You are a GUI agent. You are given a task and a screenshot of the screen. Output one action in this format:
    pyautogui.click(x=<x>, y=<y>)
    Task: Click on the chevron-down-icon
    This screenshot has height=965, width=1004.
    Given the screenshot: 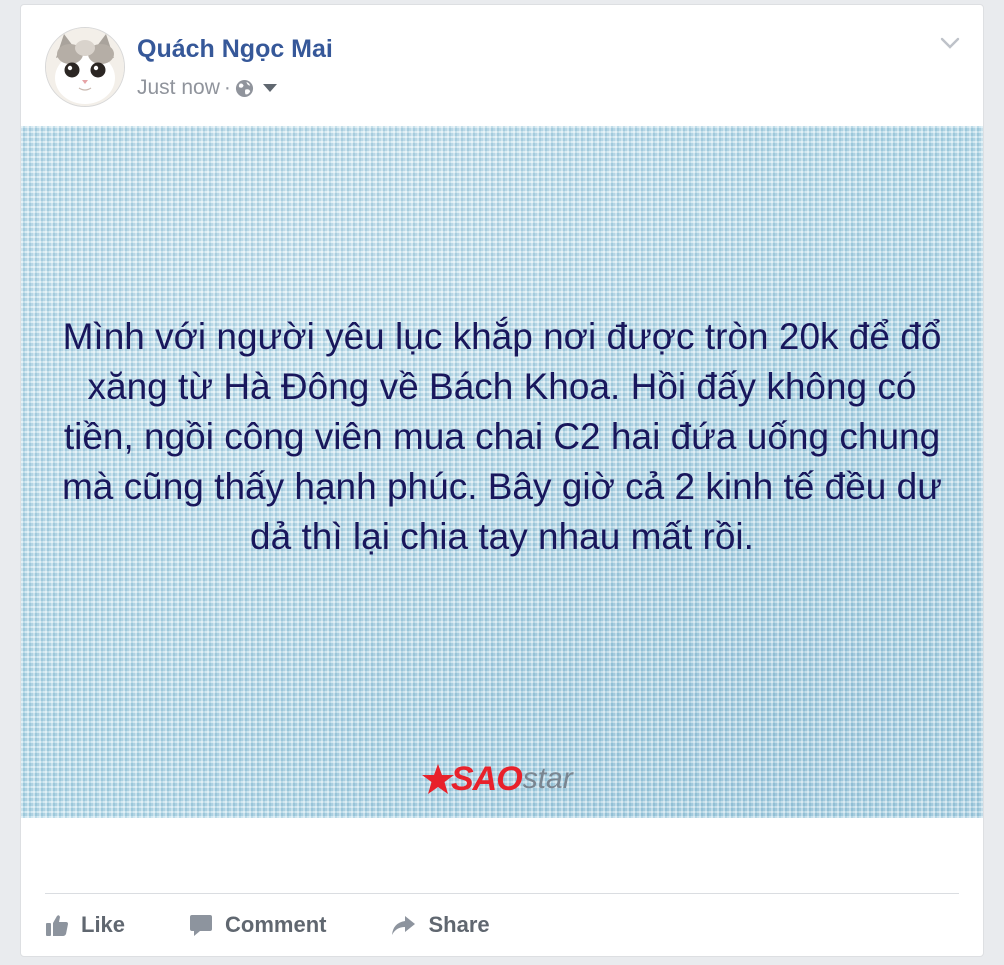 What is the action you would take?
    pyautogui.click(x=950, y=43)
    